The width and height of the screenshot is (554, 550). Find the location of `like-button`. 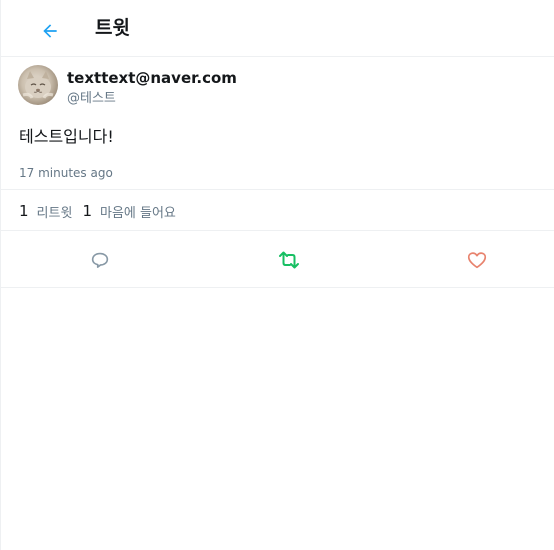

like-button is located at coordinates (477, 260).